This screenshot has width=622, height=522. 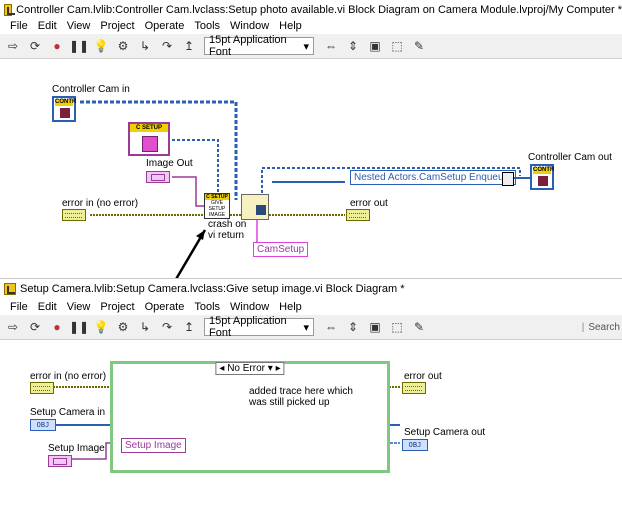 I want to click on setup-camera-in-terminal: OBJ, so click(x=43, y=425).